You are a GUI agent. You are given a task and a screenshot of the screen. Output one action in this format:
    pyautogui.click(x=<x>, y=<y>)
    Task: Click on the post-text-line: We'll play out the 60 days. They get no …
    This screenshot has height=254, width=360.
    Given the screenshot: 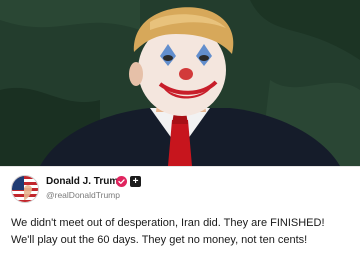 What is the action you would take?
    pyautogui.click(x=159, y=240)
    